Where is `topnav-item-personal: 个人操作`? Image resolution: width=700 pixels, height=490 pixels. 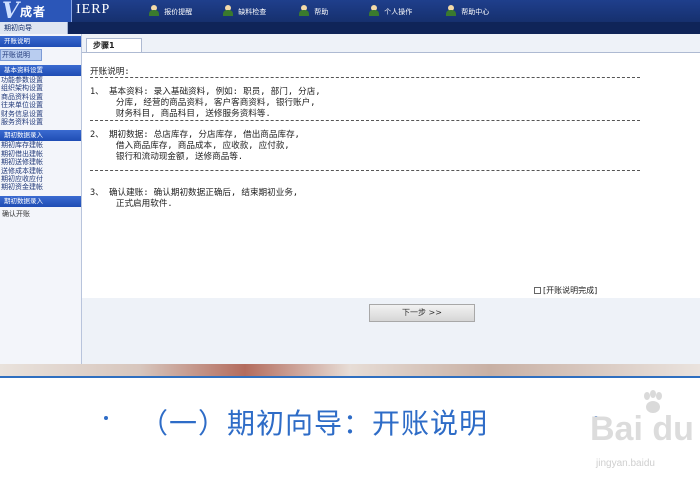 topnav-item-personal: 个人操作 is located at coordinates (390, 12).